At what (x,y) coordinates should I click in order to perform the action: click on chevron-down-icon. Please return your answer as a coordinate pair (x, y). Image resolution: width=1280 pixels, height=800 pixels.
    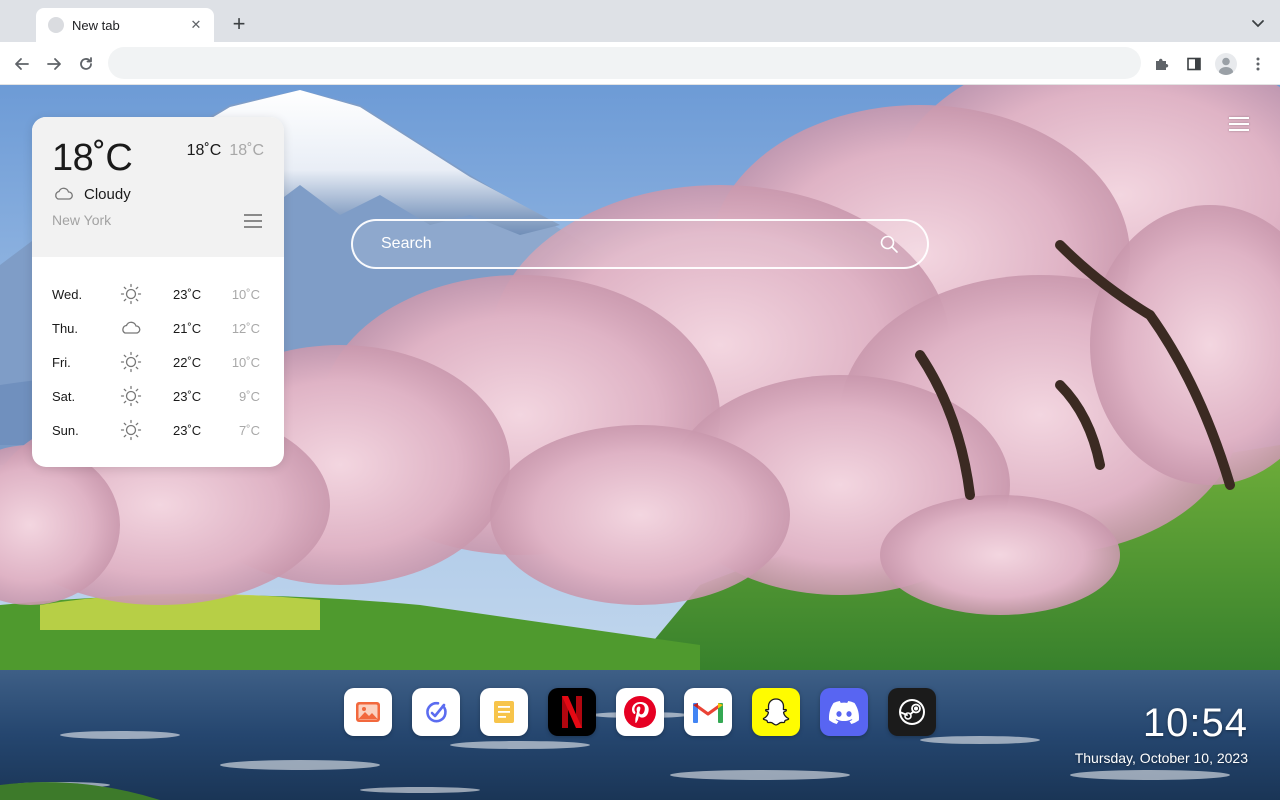
    Looking at the image, I should click on (1258, 23).